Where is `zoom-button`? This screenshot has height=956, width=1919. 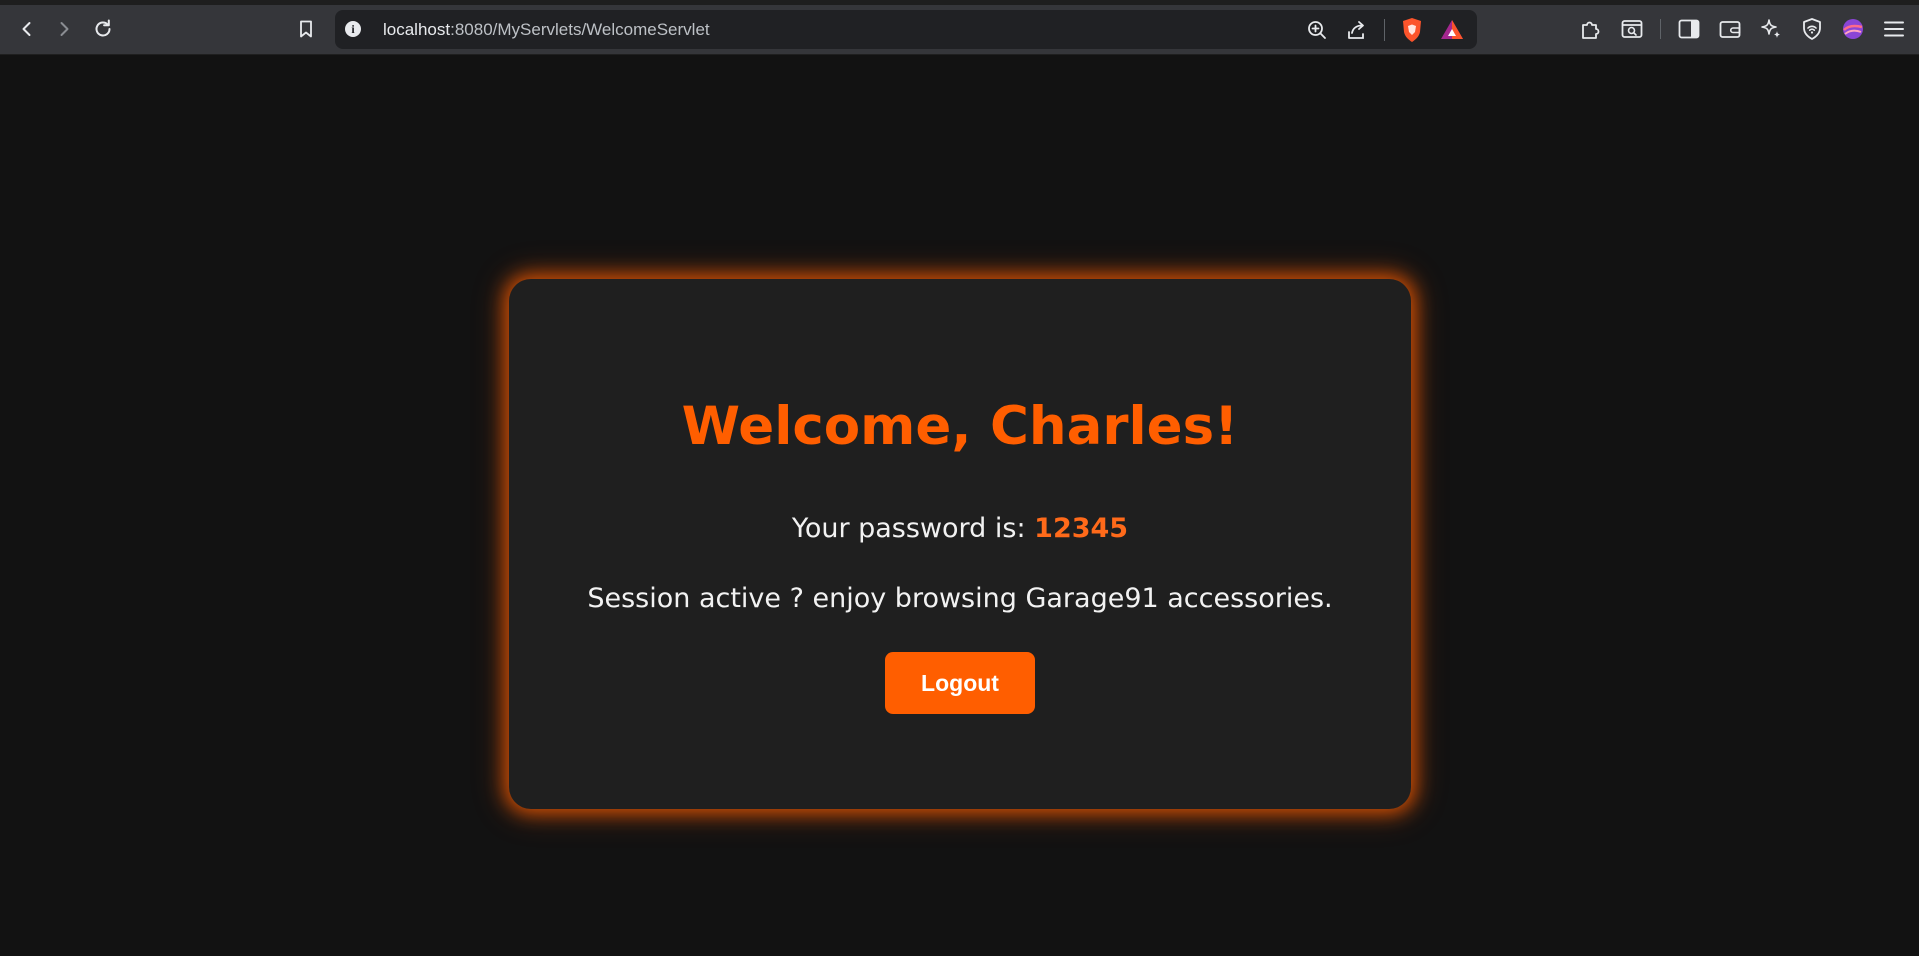
zoom-button is located at coordinates (1317, 30).